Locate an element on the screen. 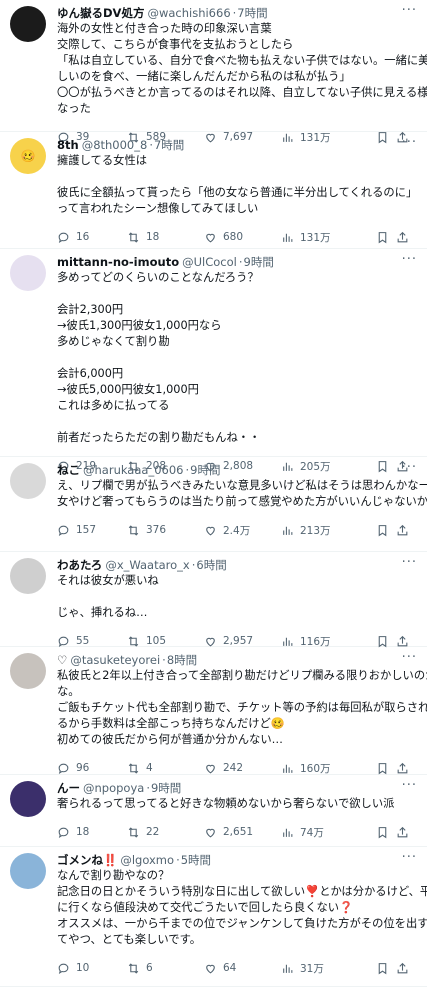 Image resolution: width=427 pixels, height=1000 pixels. avatar-glyph: 🥴 is located at coordinates (28, 156).